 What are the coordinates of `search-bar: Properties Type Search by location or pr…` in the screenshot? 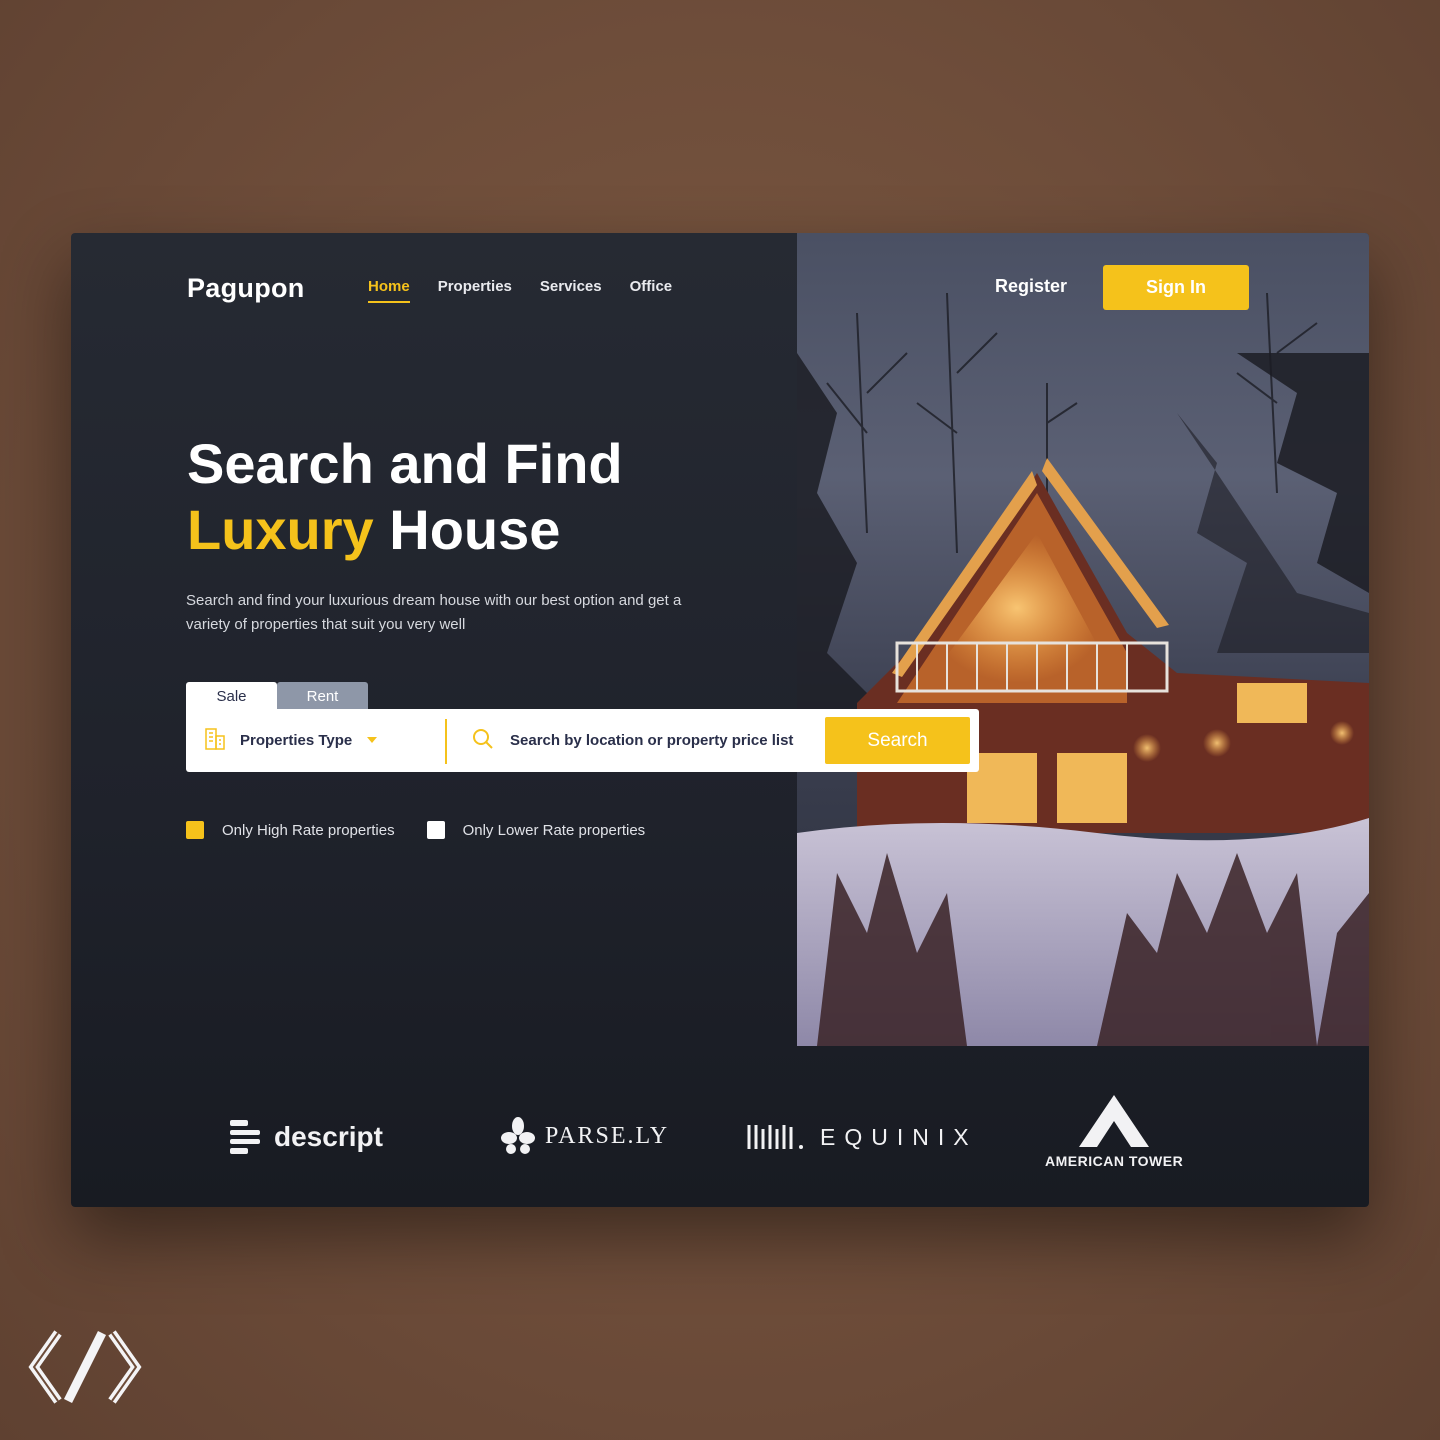 It's located at (582, 740).